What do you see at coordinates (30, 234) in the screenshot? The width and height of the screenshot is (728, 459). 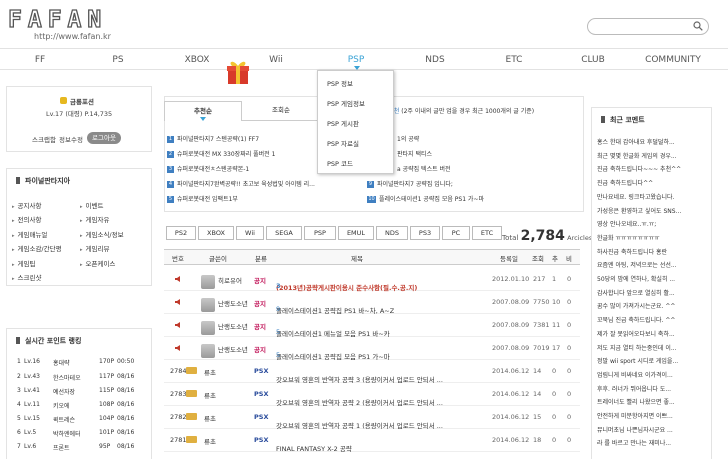 I see `sidebar-item-manual: 게임매뉴얼` at bounding box center [30, 234].